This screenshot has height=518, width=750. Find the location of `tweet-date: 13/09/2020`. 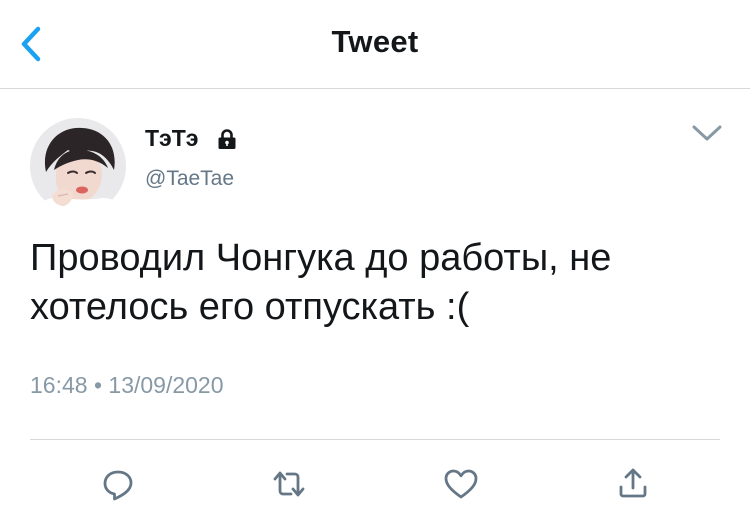

tweet-date: 13/09/2020 is located at coordinates (166, 385).